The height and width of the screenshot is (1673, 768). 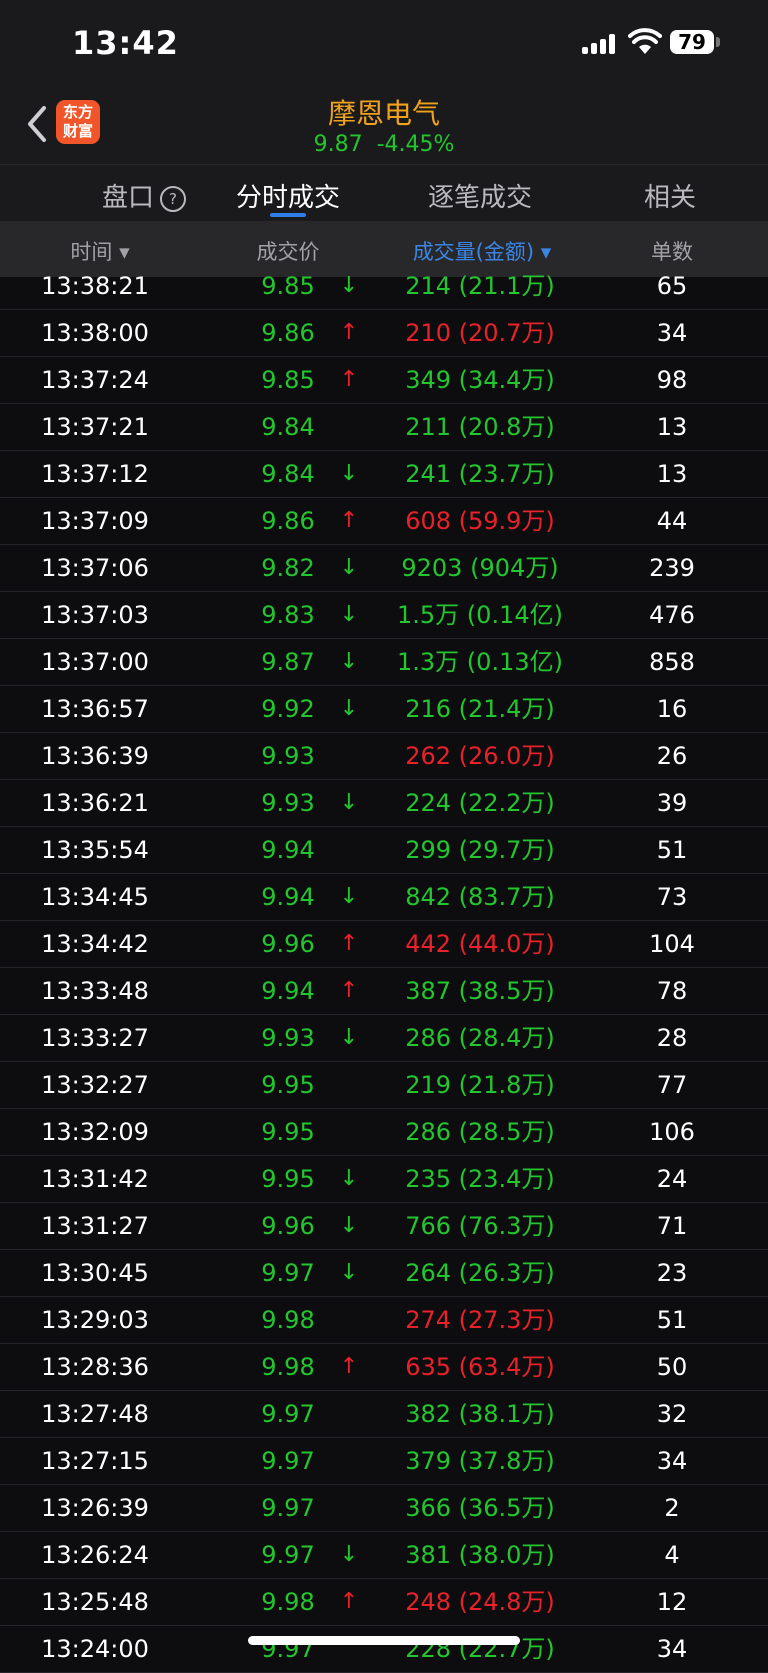 I want to click on sort-active-icon: ▾, so click(x=546, y=252).